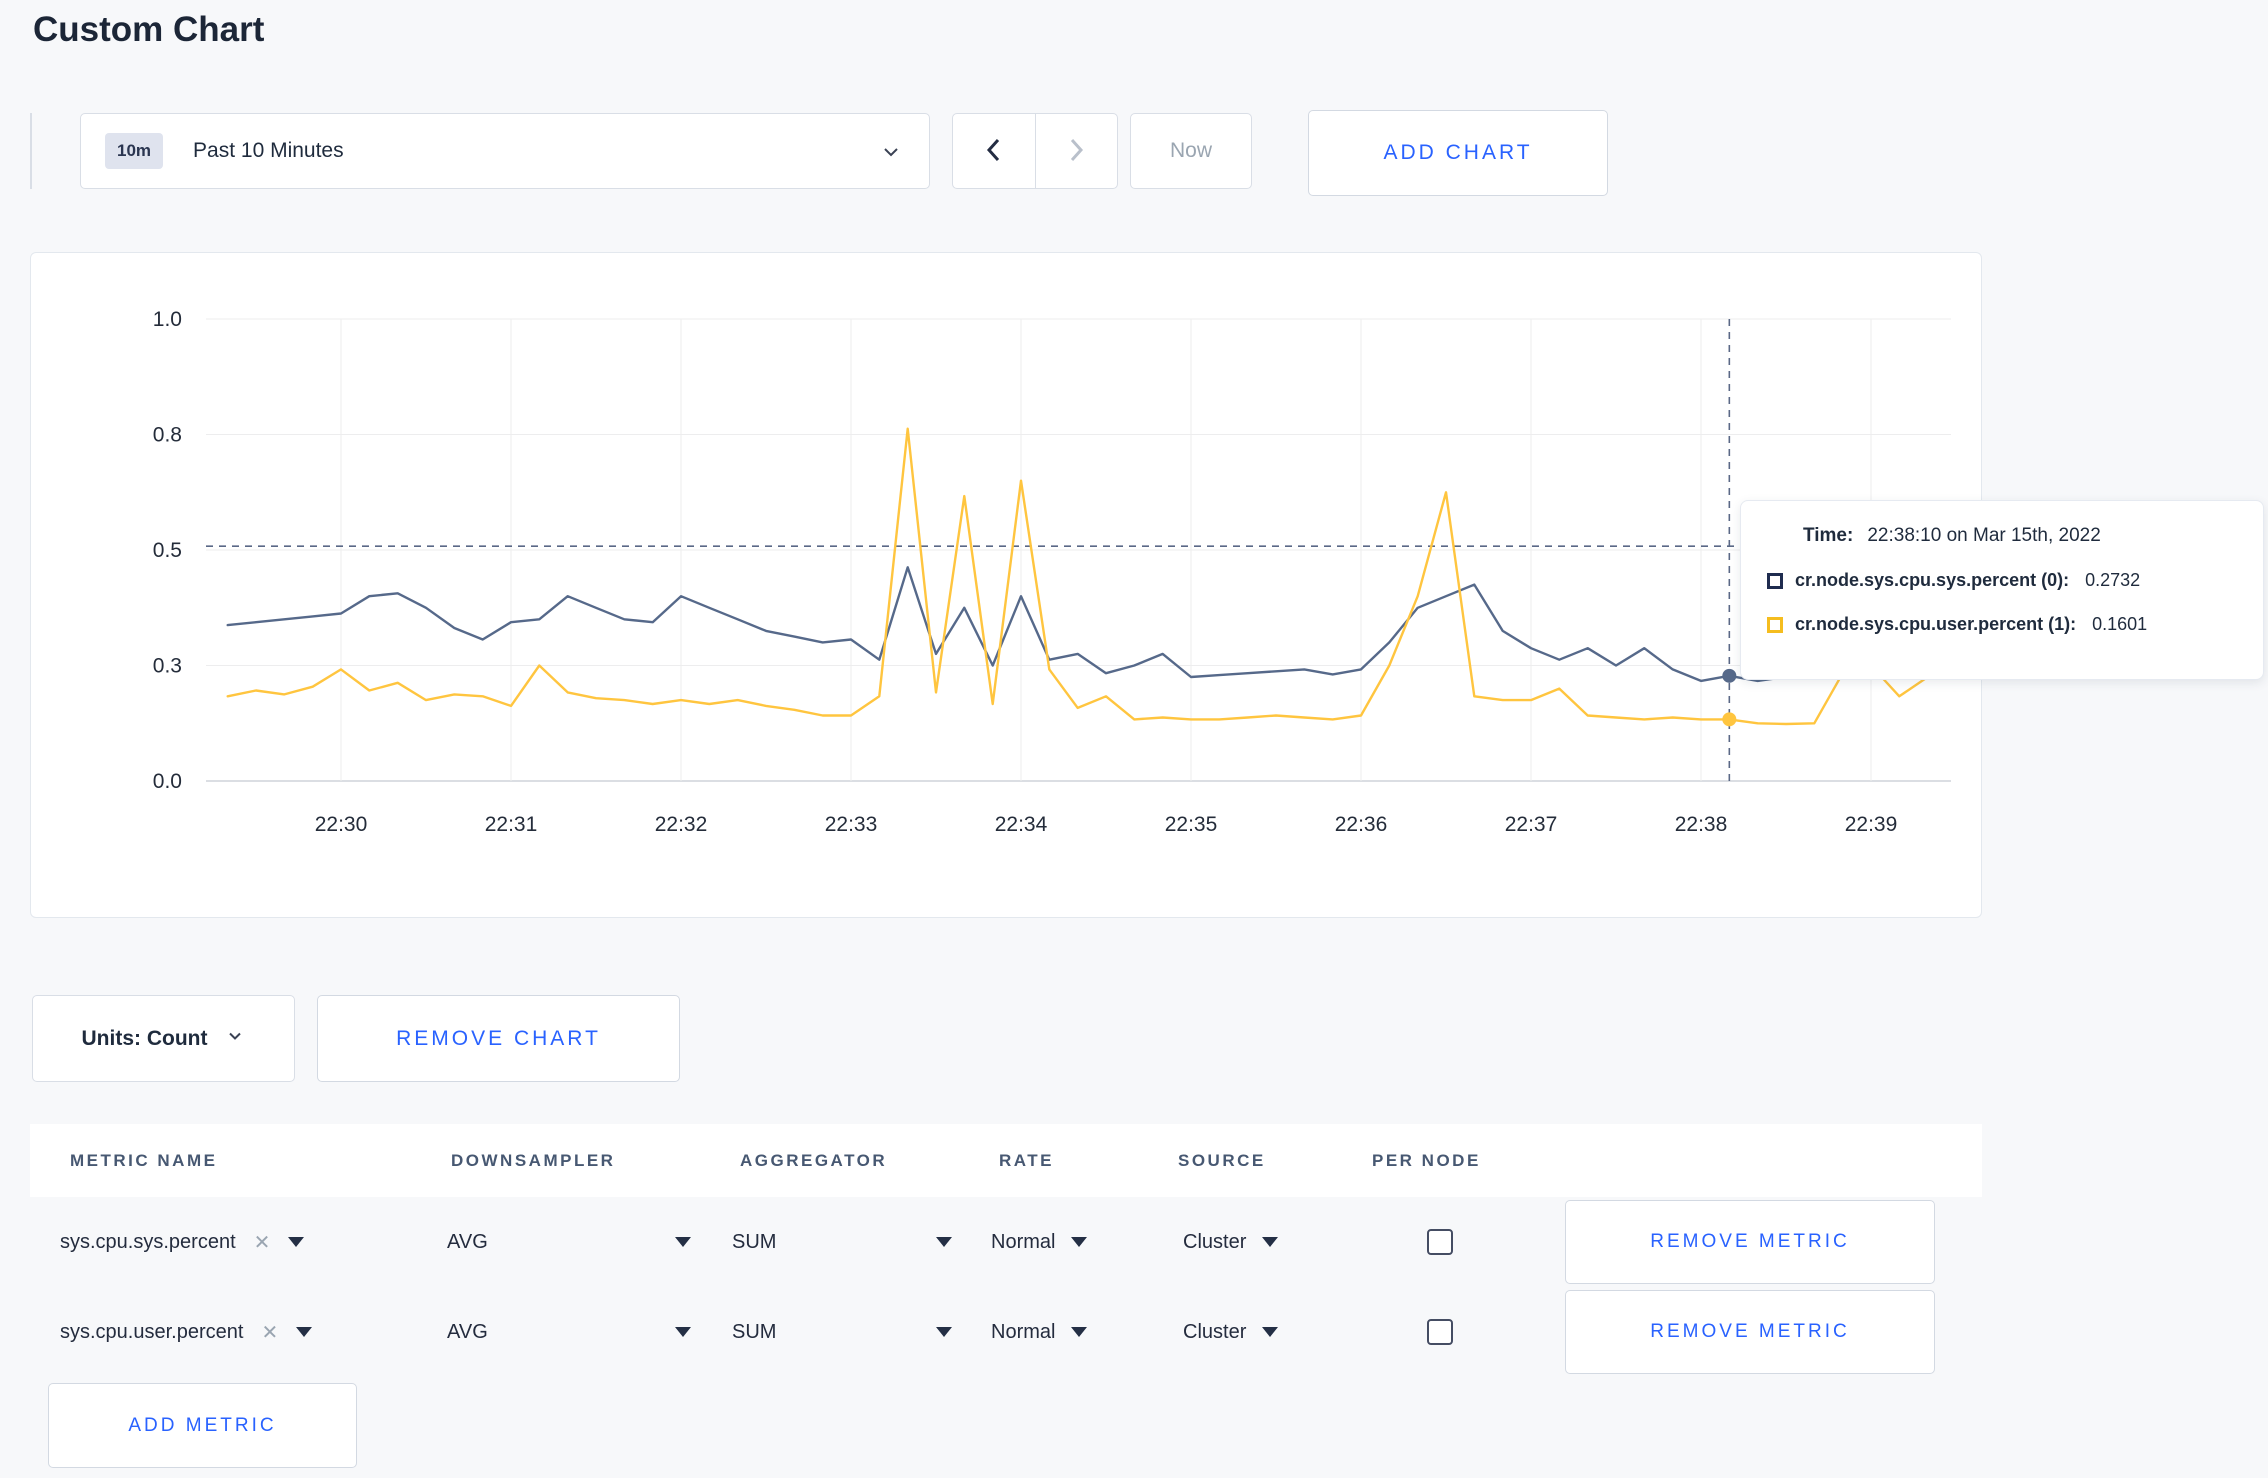 The image size is (2268, 1478). I want to click on time-range-dropdown: 10m Past 10 Minutes, so click(505, 151).